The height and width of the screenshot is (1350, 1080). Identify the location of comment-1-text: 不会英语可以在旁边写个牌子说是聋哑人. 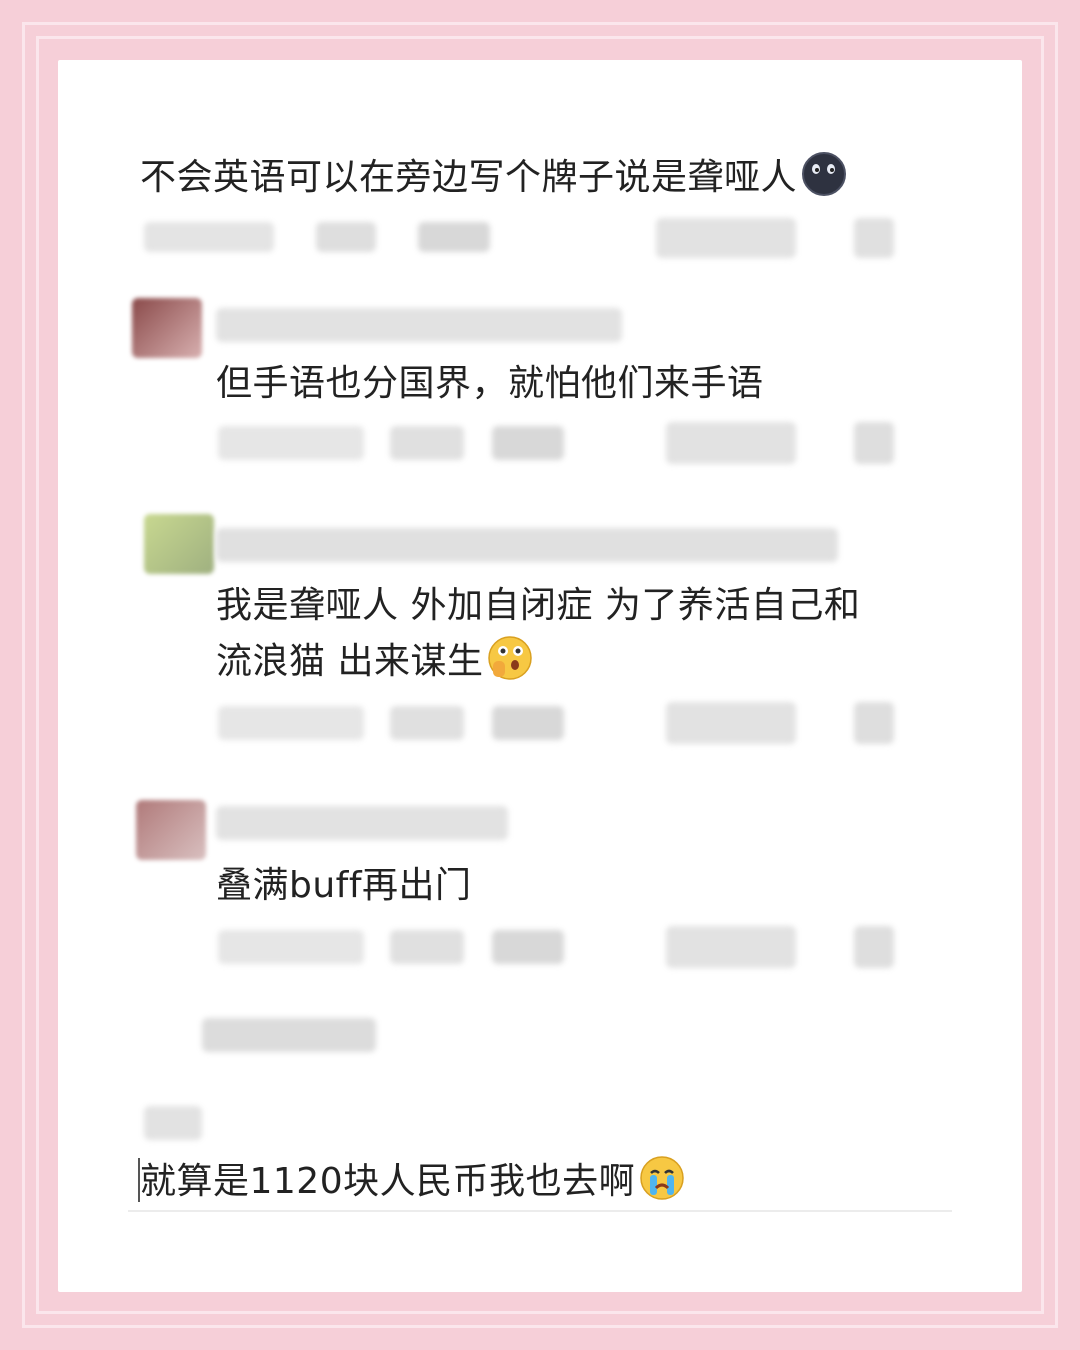
(493, 178).